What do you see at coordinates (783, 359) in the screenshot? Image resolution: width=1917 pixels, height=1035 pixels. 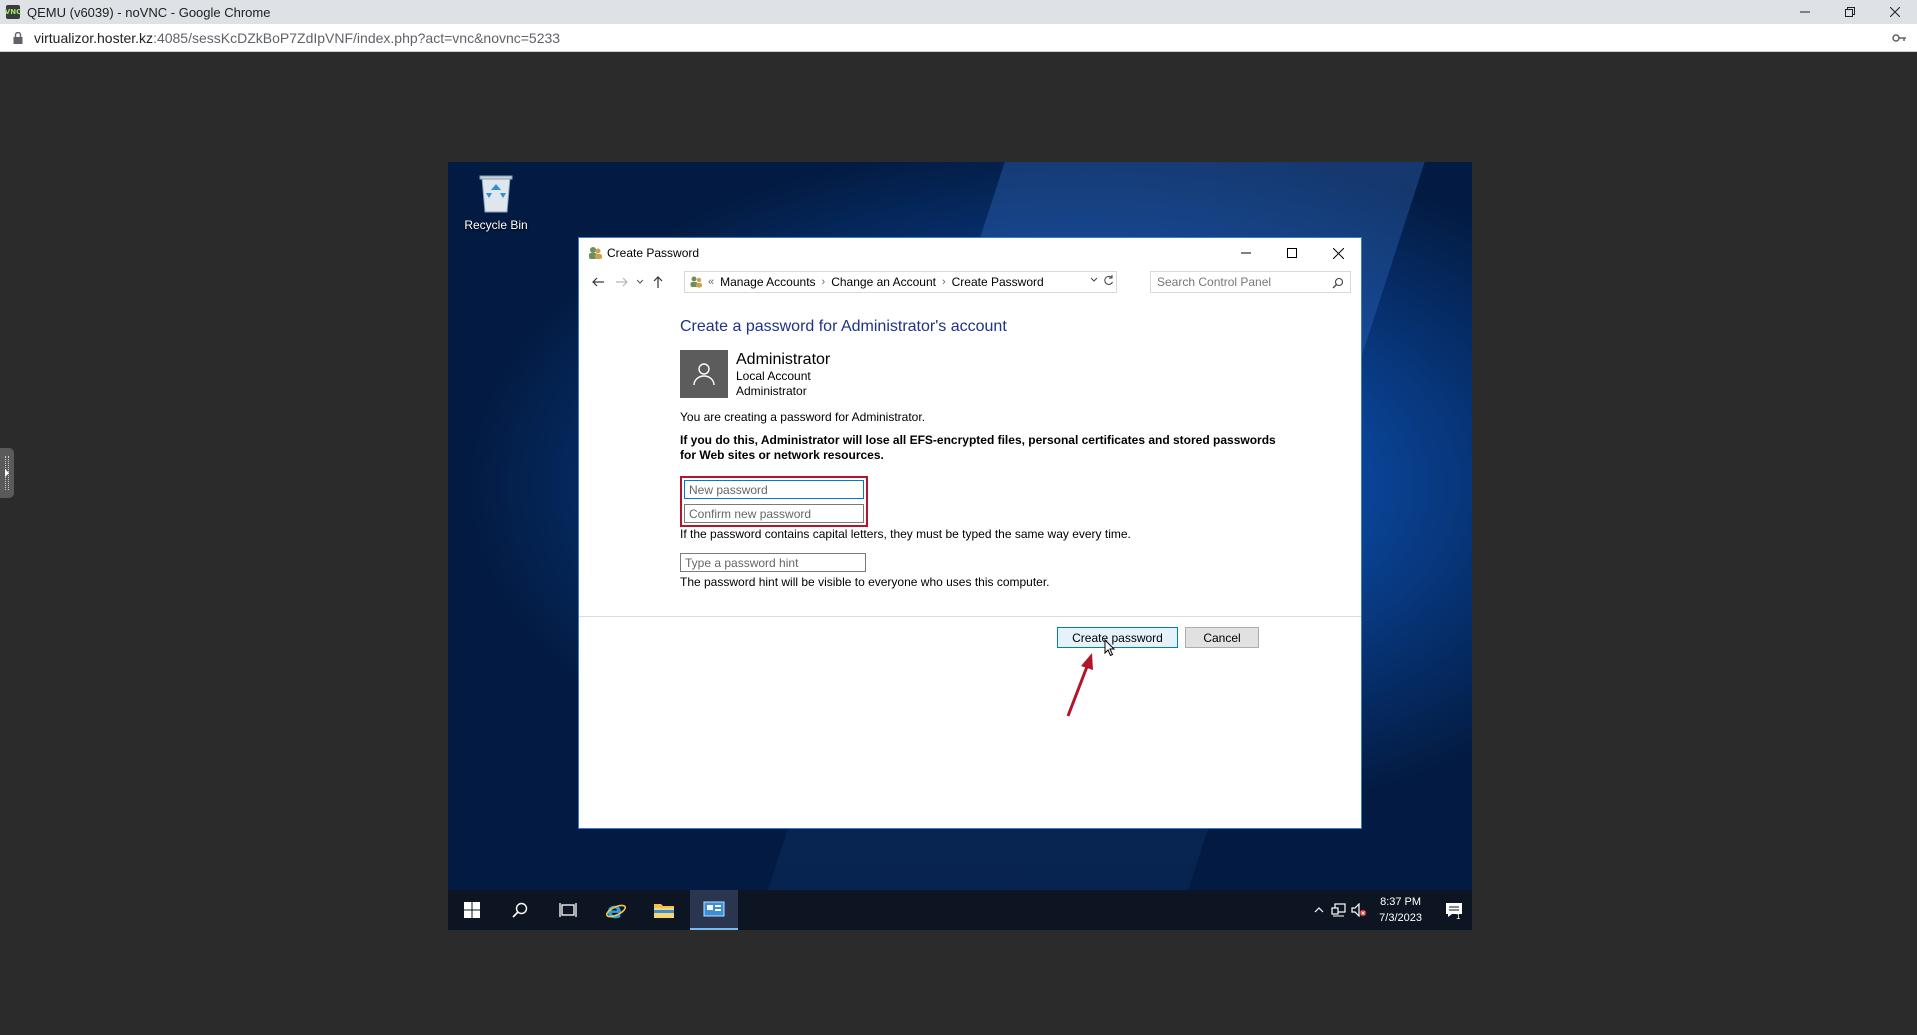 I see `account-name: Administrator` at bounding box center [783, 359].